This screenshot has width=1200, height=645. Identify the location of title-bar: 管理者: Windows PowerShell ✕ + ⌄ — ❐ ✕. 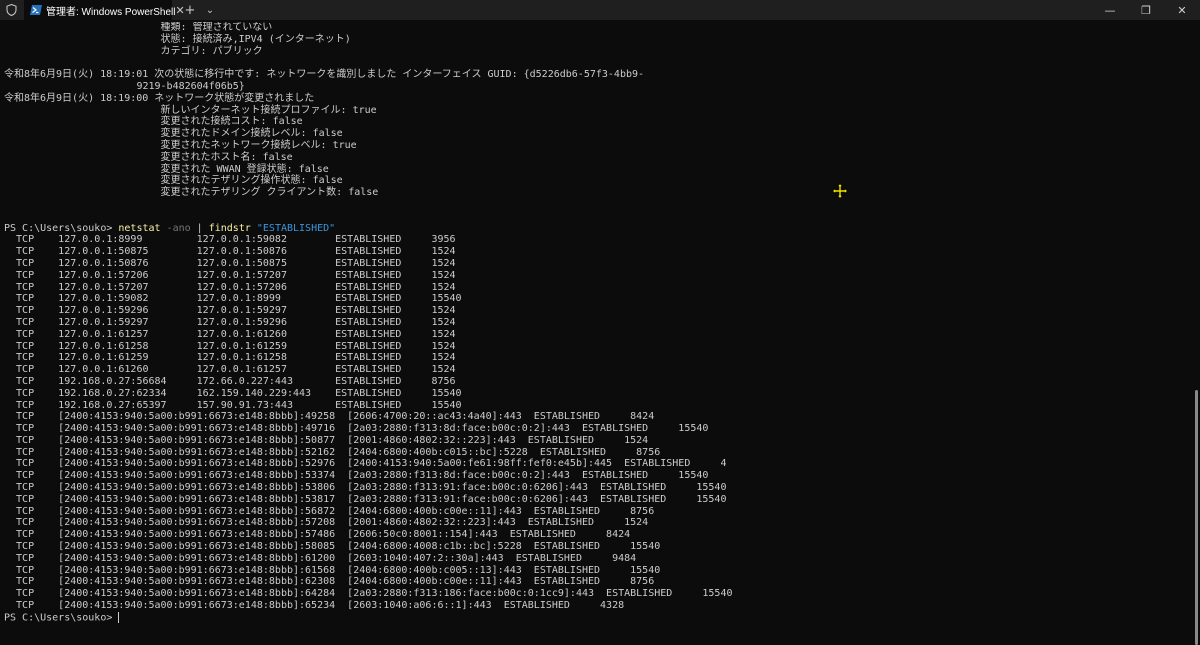
(600, 10).